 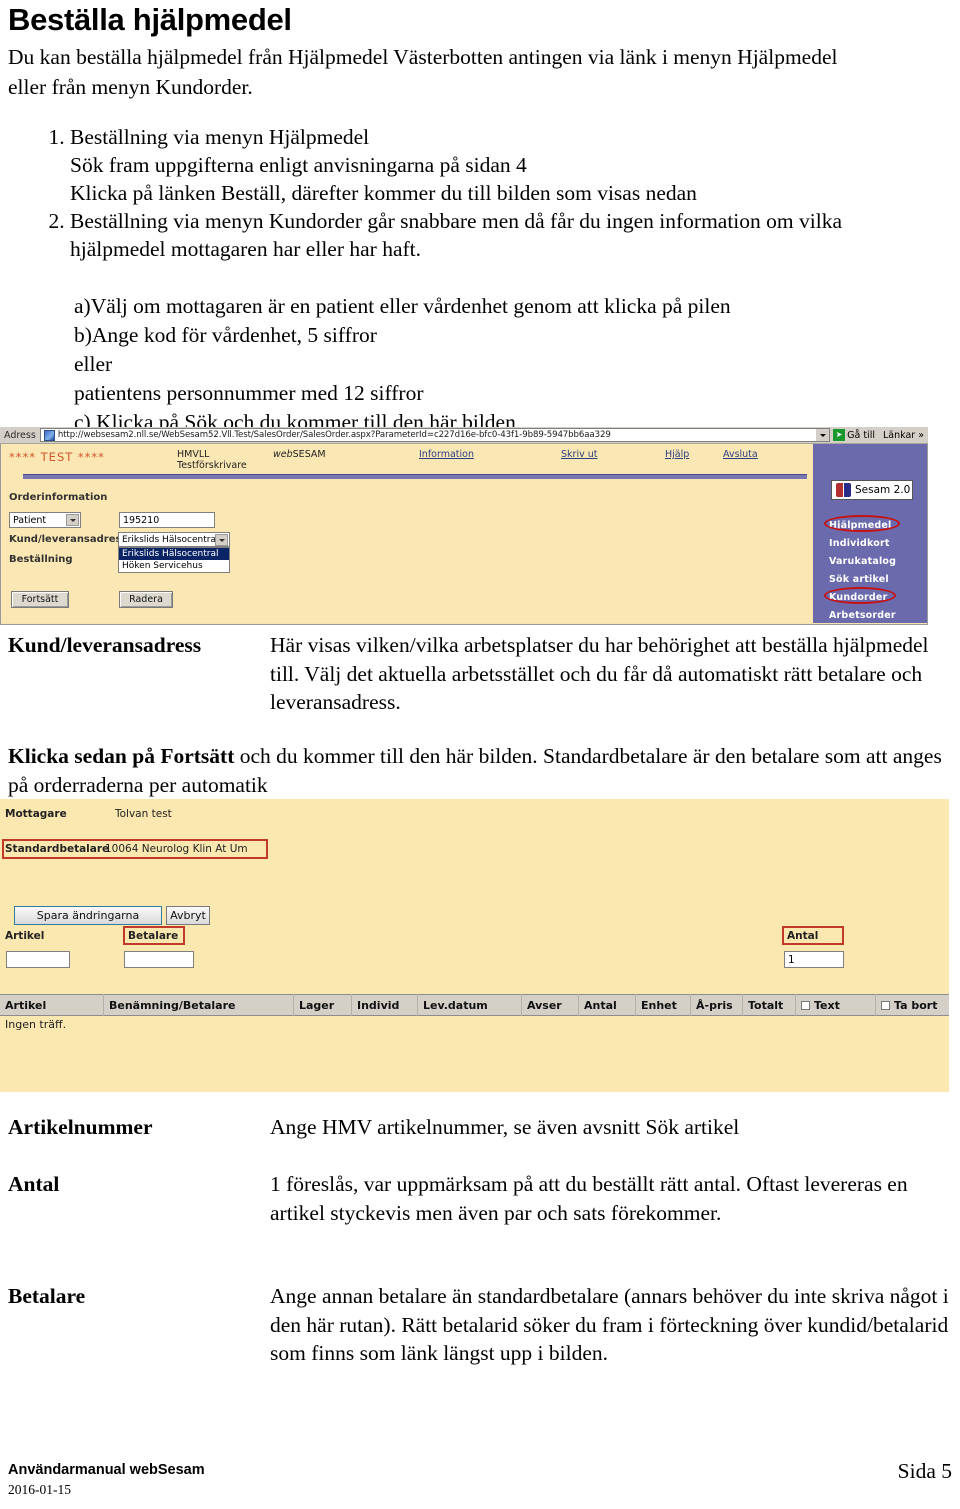 I want to click on artikel-input, so click(x=38, y=959).